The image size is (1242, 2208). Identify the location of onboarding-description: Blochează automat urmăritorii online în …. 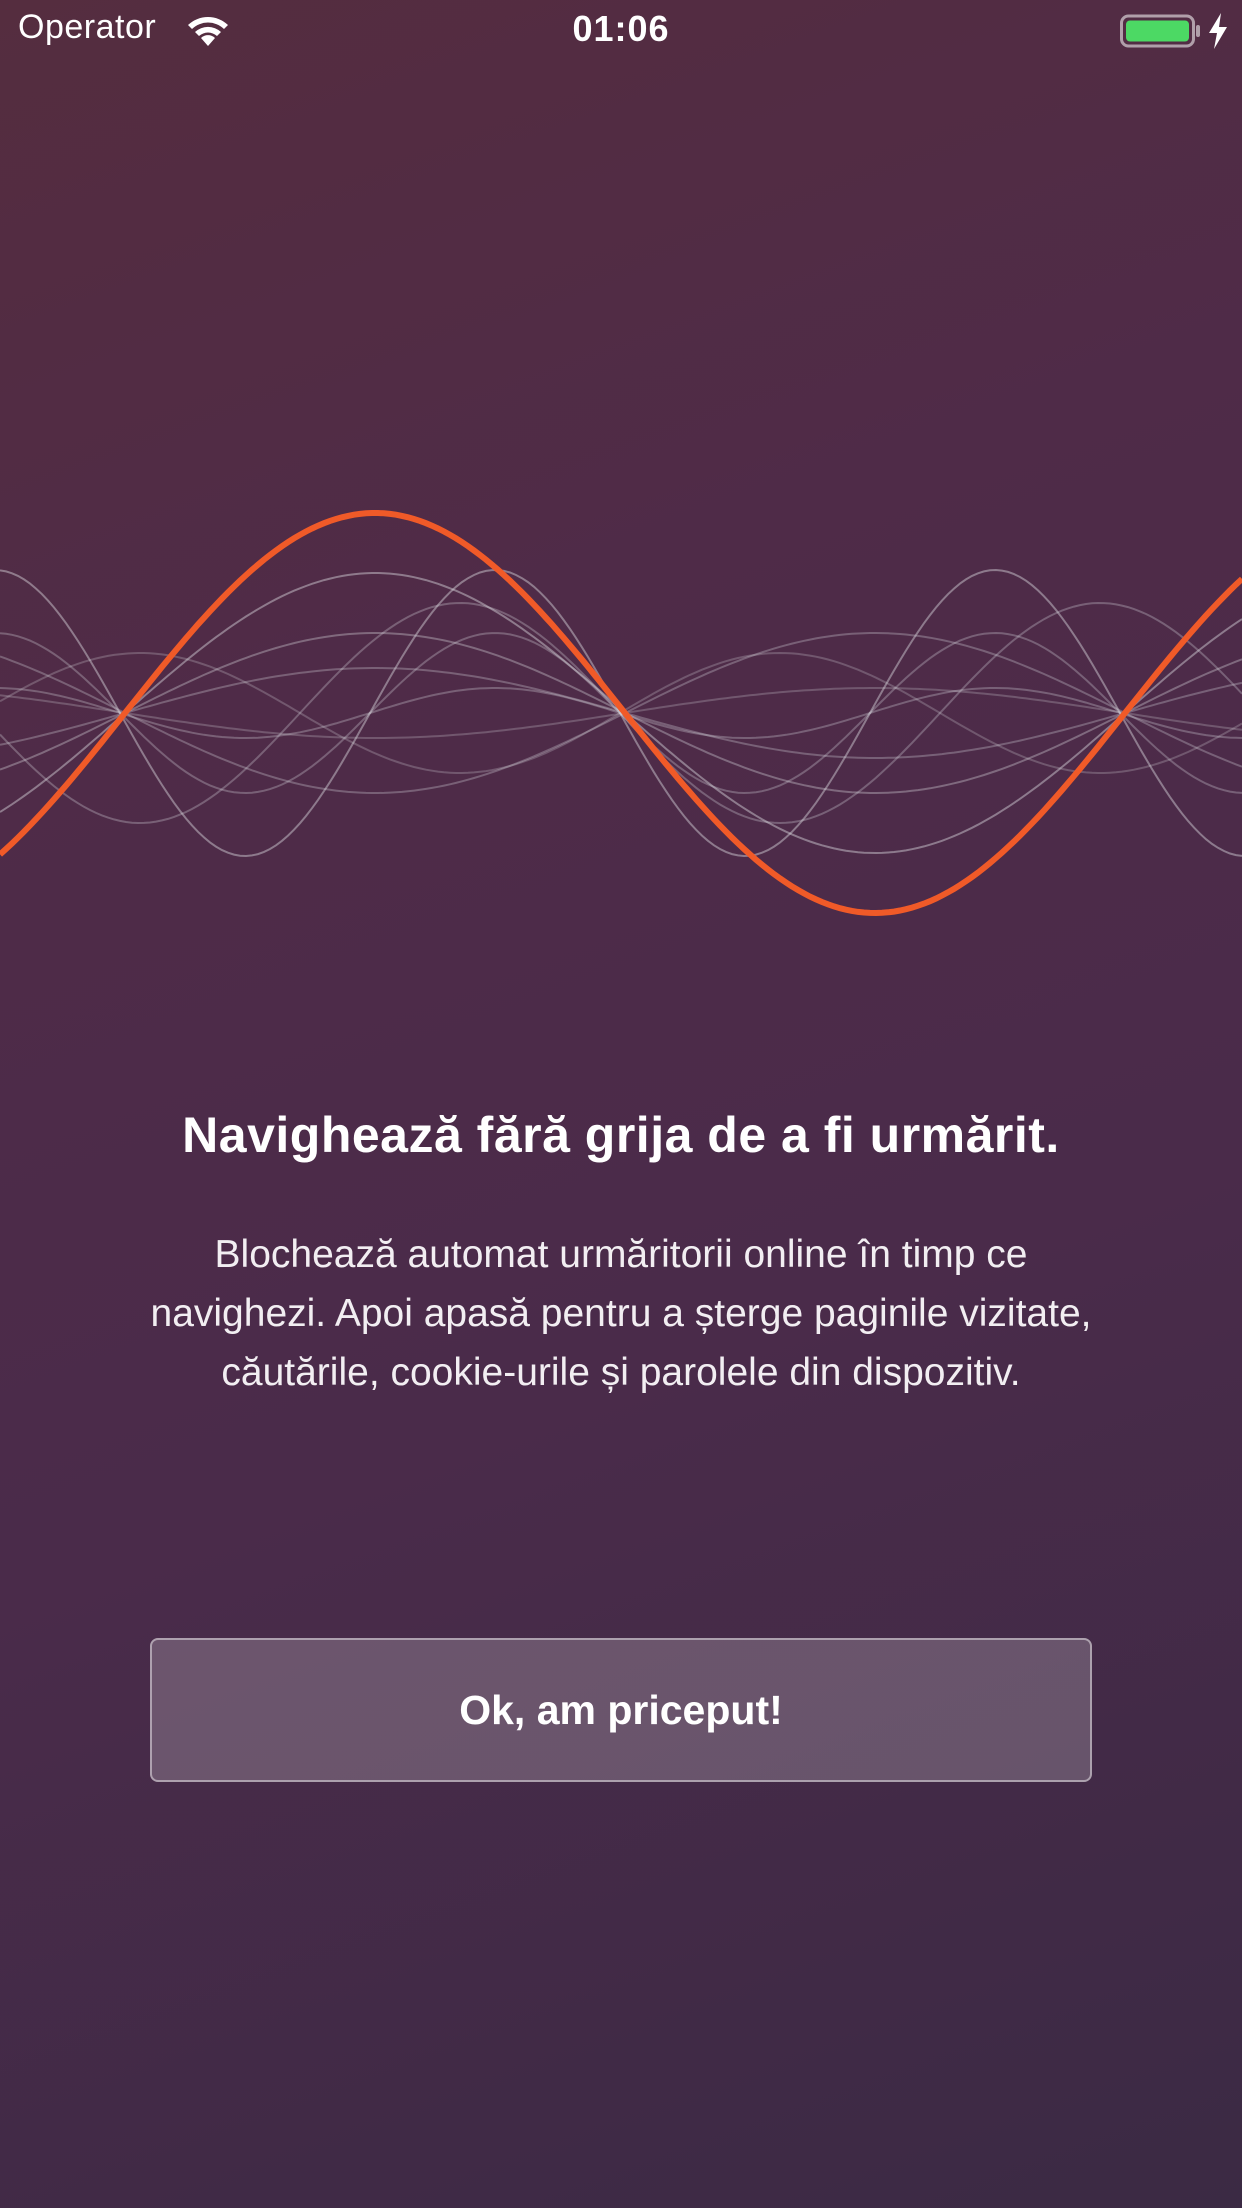
(621, 1313).